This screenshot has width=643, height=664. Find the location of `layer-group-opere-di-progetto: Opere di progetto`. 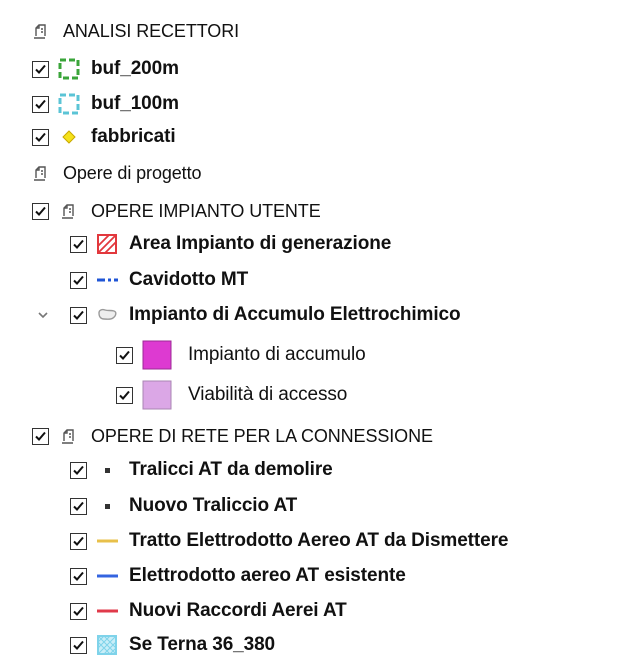

layer-group-opere-di-progetto: Opere di progetto is located at coordinates (115, 173).